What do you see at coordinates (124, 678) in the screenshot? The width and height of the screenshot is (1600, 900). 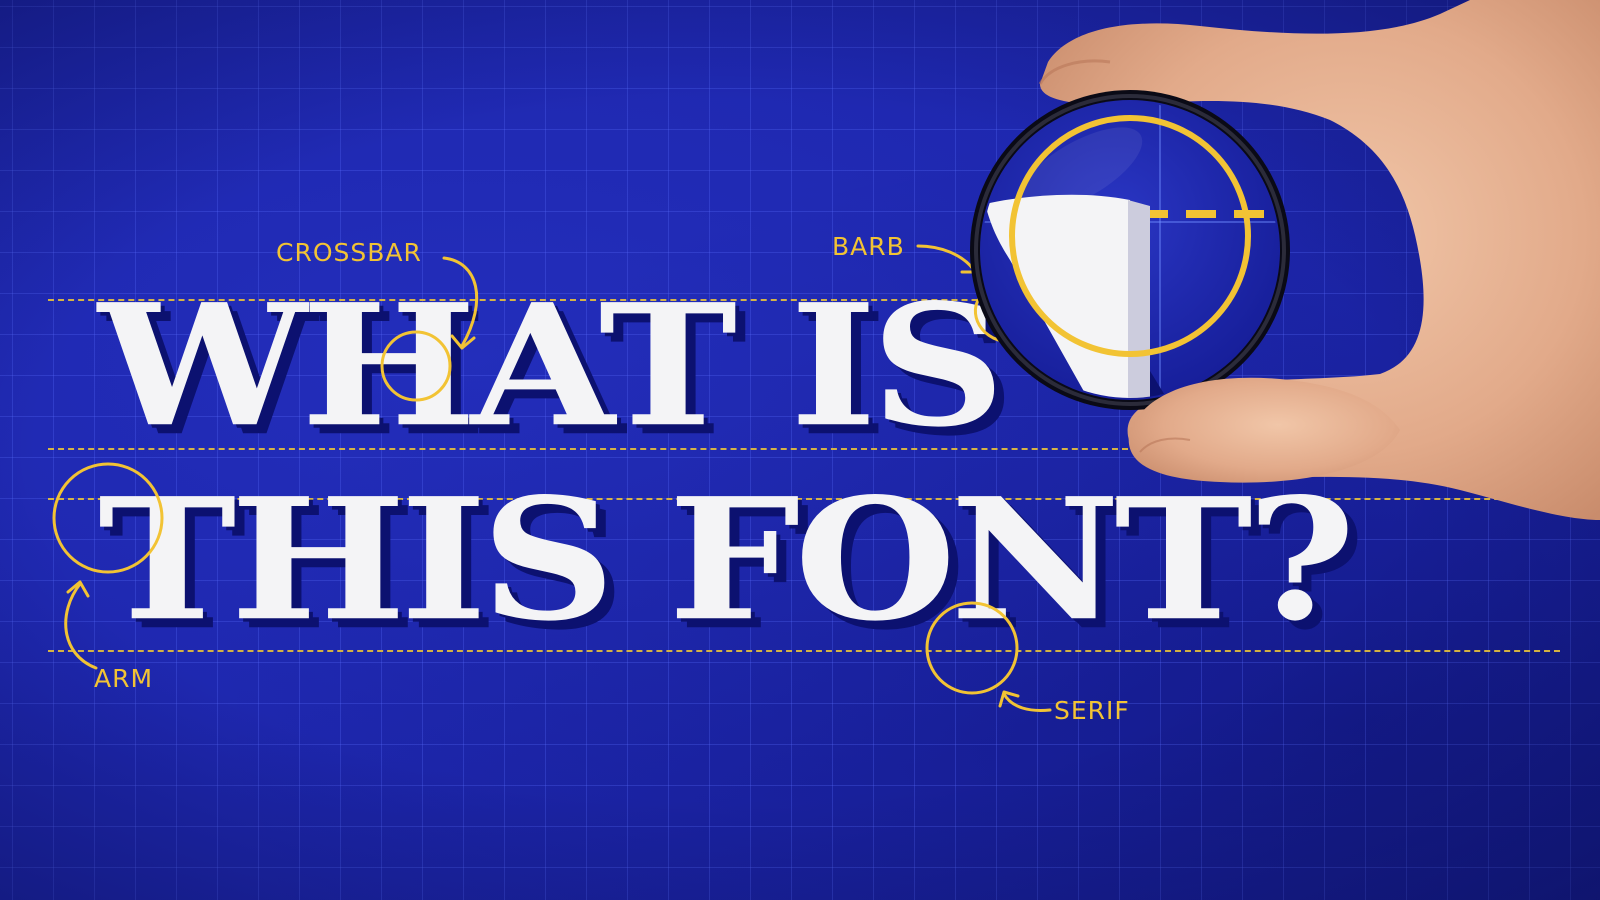 I see `arm-label: ARM` at bounding box center [124, 678].